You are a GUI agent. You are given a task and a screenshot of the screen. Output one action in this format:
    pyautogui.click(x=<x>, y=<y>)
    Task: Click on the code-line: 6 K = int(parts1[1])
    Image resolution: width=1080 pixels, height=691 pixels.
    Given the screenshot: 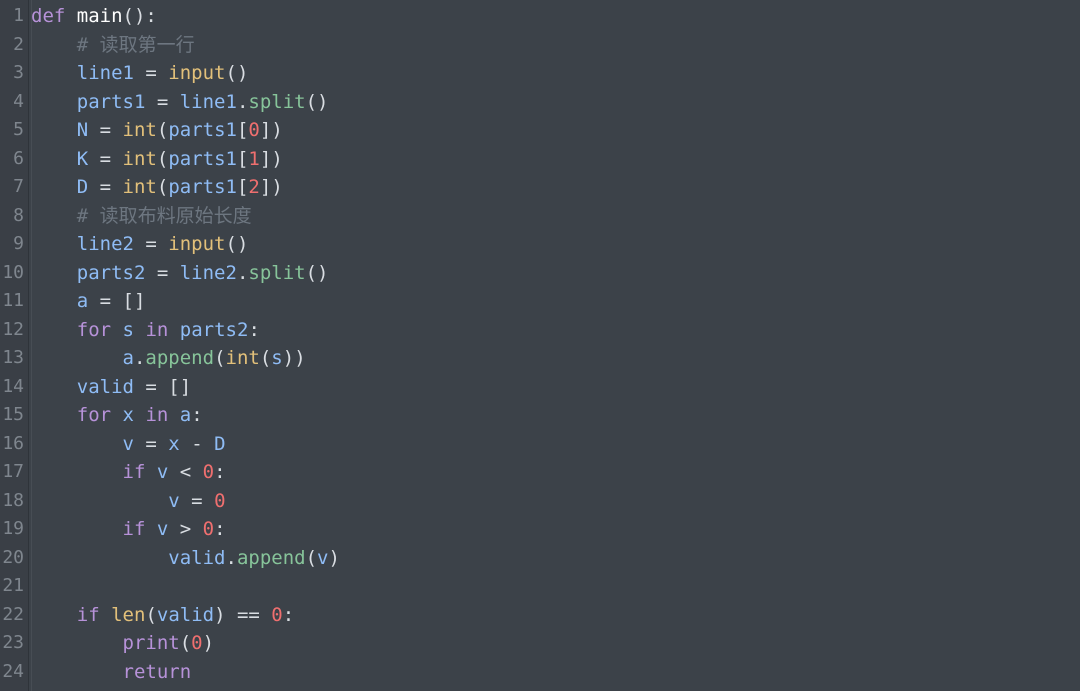 What is the action you would take?
    pyautogui.click(x=540, y=159)
    